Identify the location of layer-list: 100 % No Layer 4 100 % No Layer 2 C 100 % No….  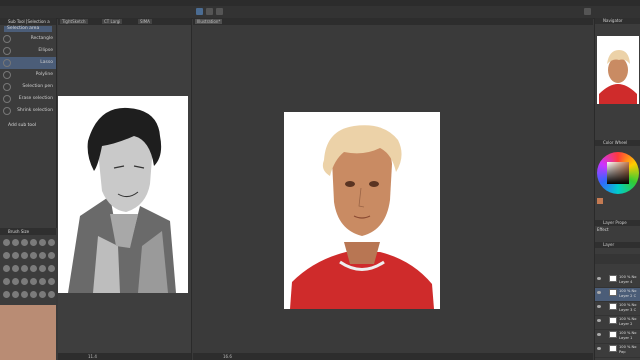
(617, 317).